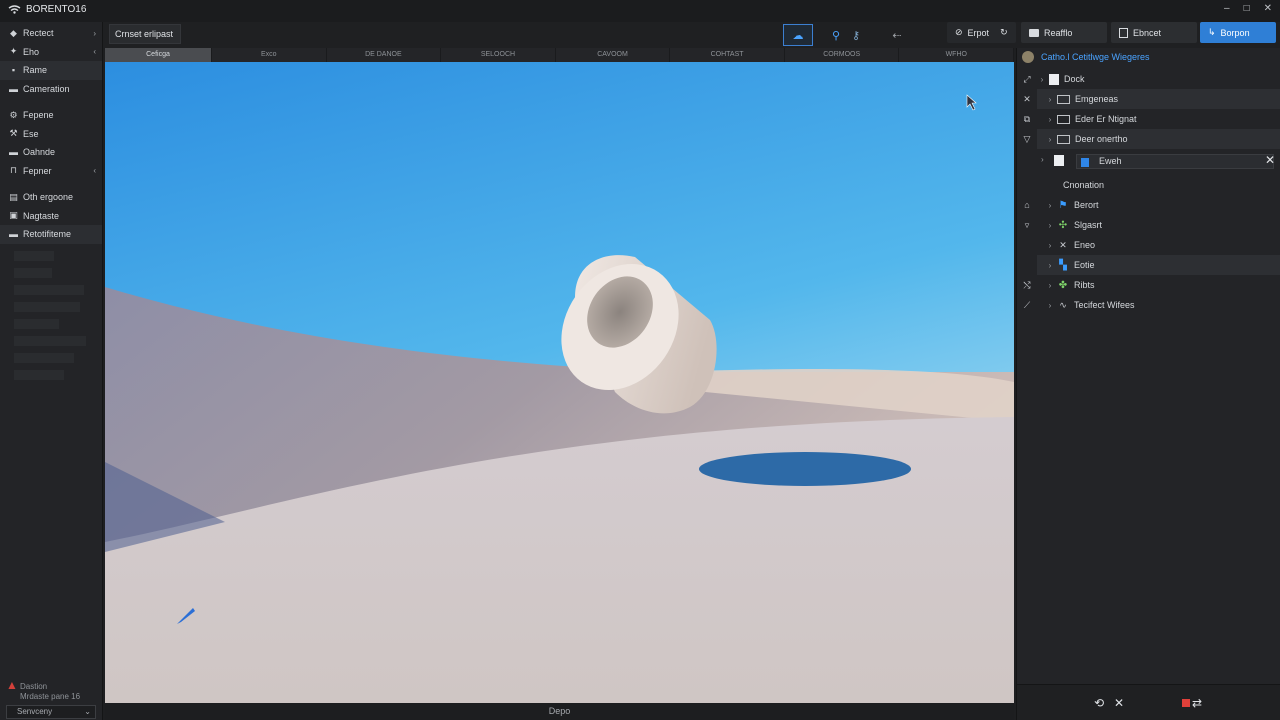 Image resolution: width=1280 pixels, height=720 pixels. What do you see at coordinates (957, 55) in the screenshot?
I see `viewport-tab: WFHO` at bounding box center [957, 55].